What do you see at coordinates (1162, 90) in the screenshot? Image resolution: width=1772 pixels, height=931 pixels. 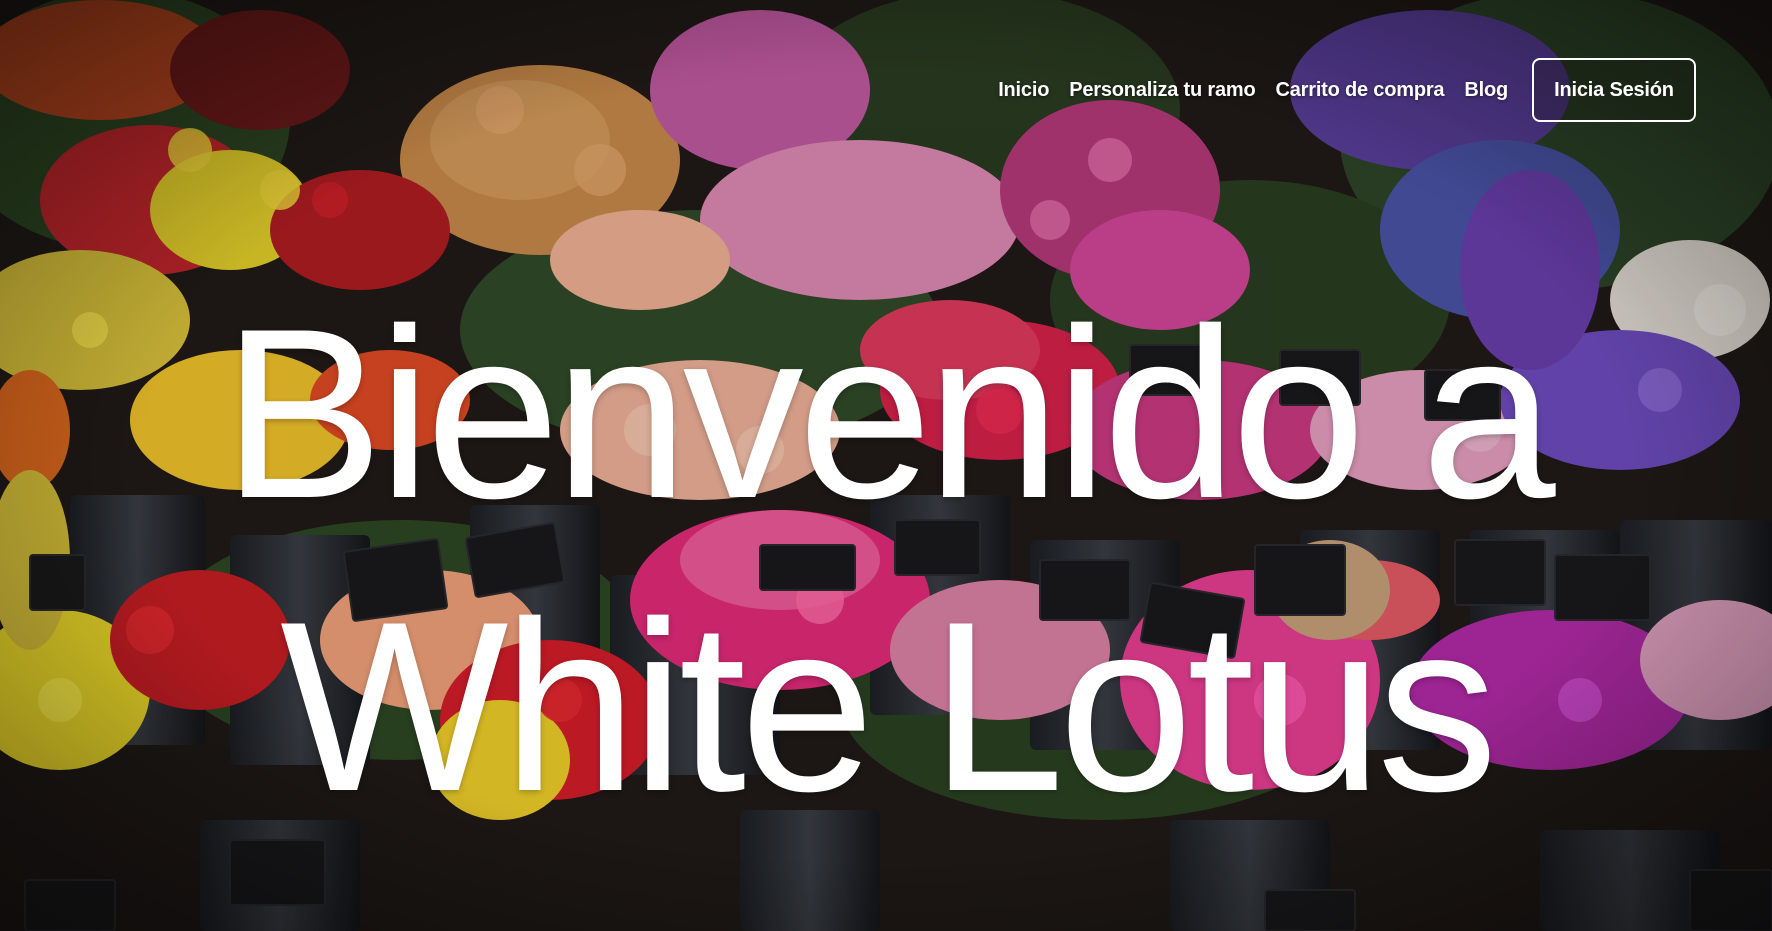 I see `nav-link-personaliza-ramo: Personaliza tu ramo` at bounding box center [1162, 90].